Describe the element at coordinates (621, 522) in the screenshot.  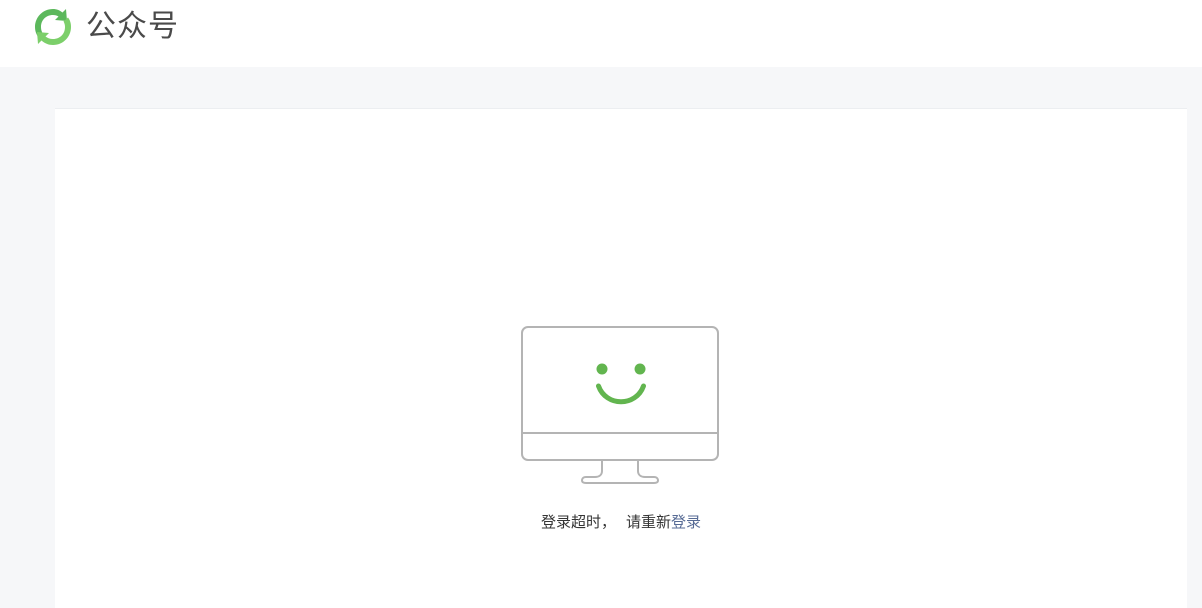
I see `timeout-message: 登录超时， 请重新登录` at that location.